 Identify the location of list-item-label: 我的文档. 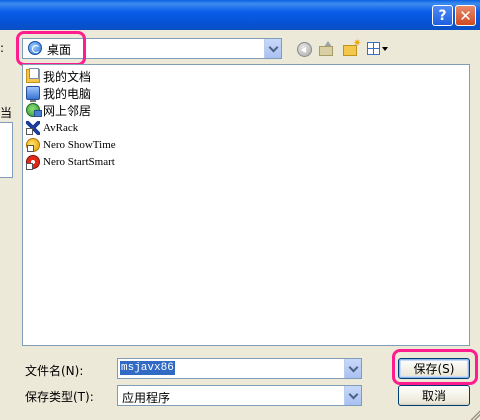
(67, 76).